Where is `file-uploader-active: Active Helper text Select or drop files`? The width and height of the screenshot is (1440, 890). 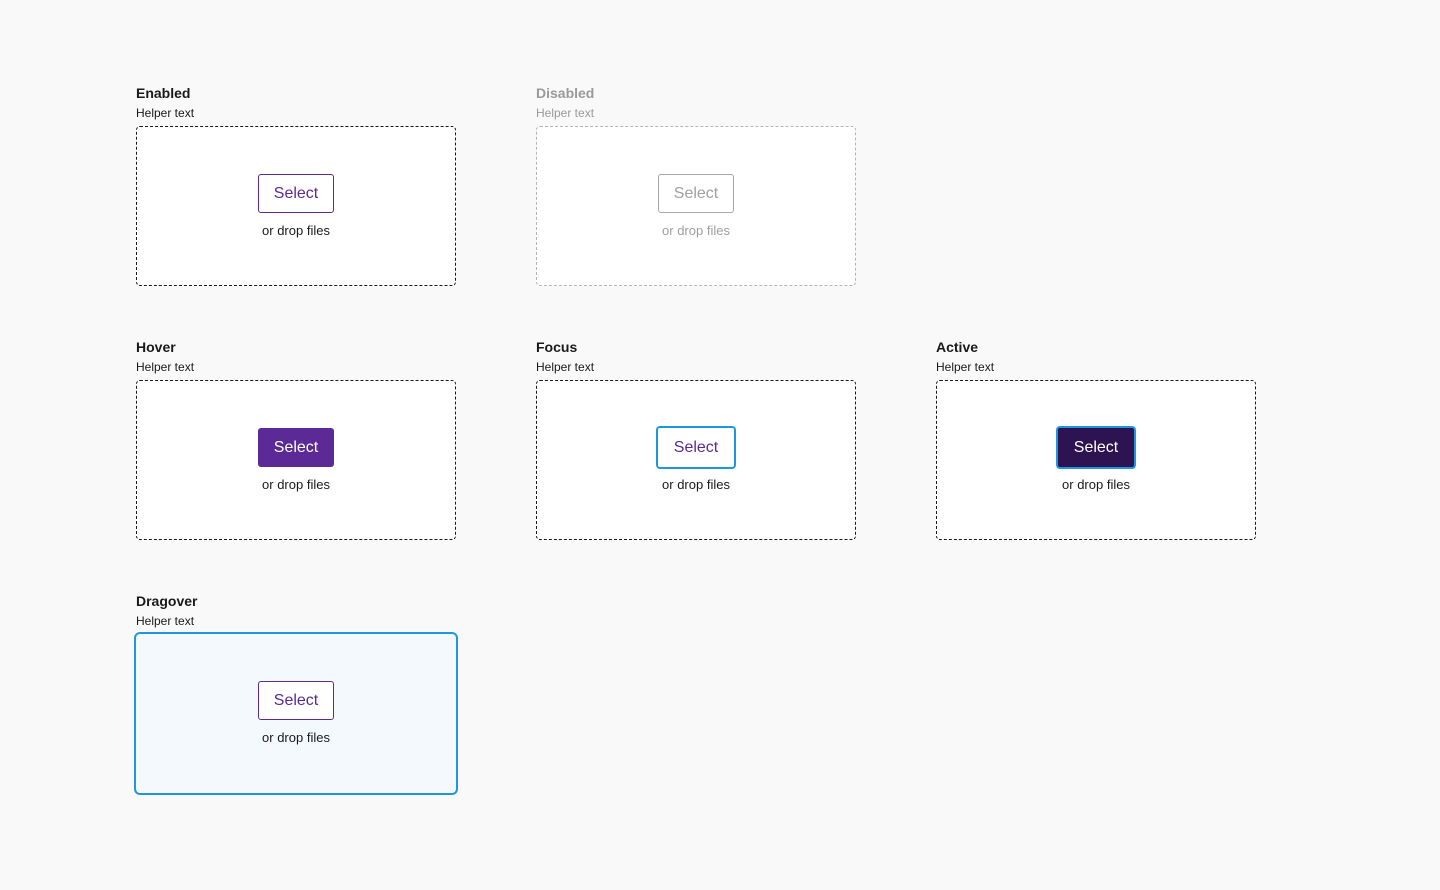
file-uploader-active: Active Helper text Select or drop files is located at coordinates (1096, 439).